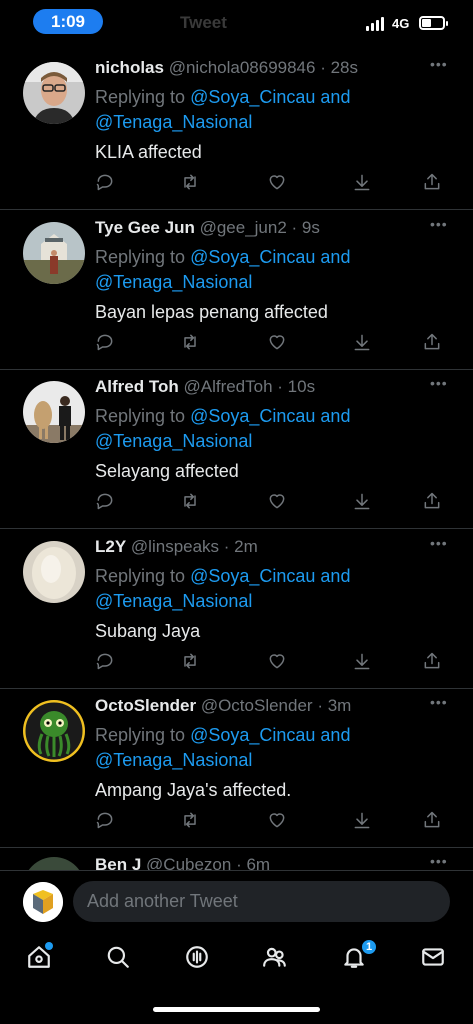 The image size is (473, 1024). Describe the element at coordinates (49, 946) in the screenshot. I see `new-content-dot` at that location.